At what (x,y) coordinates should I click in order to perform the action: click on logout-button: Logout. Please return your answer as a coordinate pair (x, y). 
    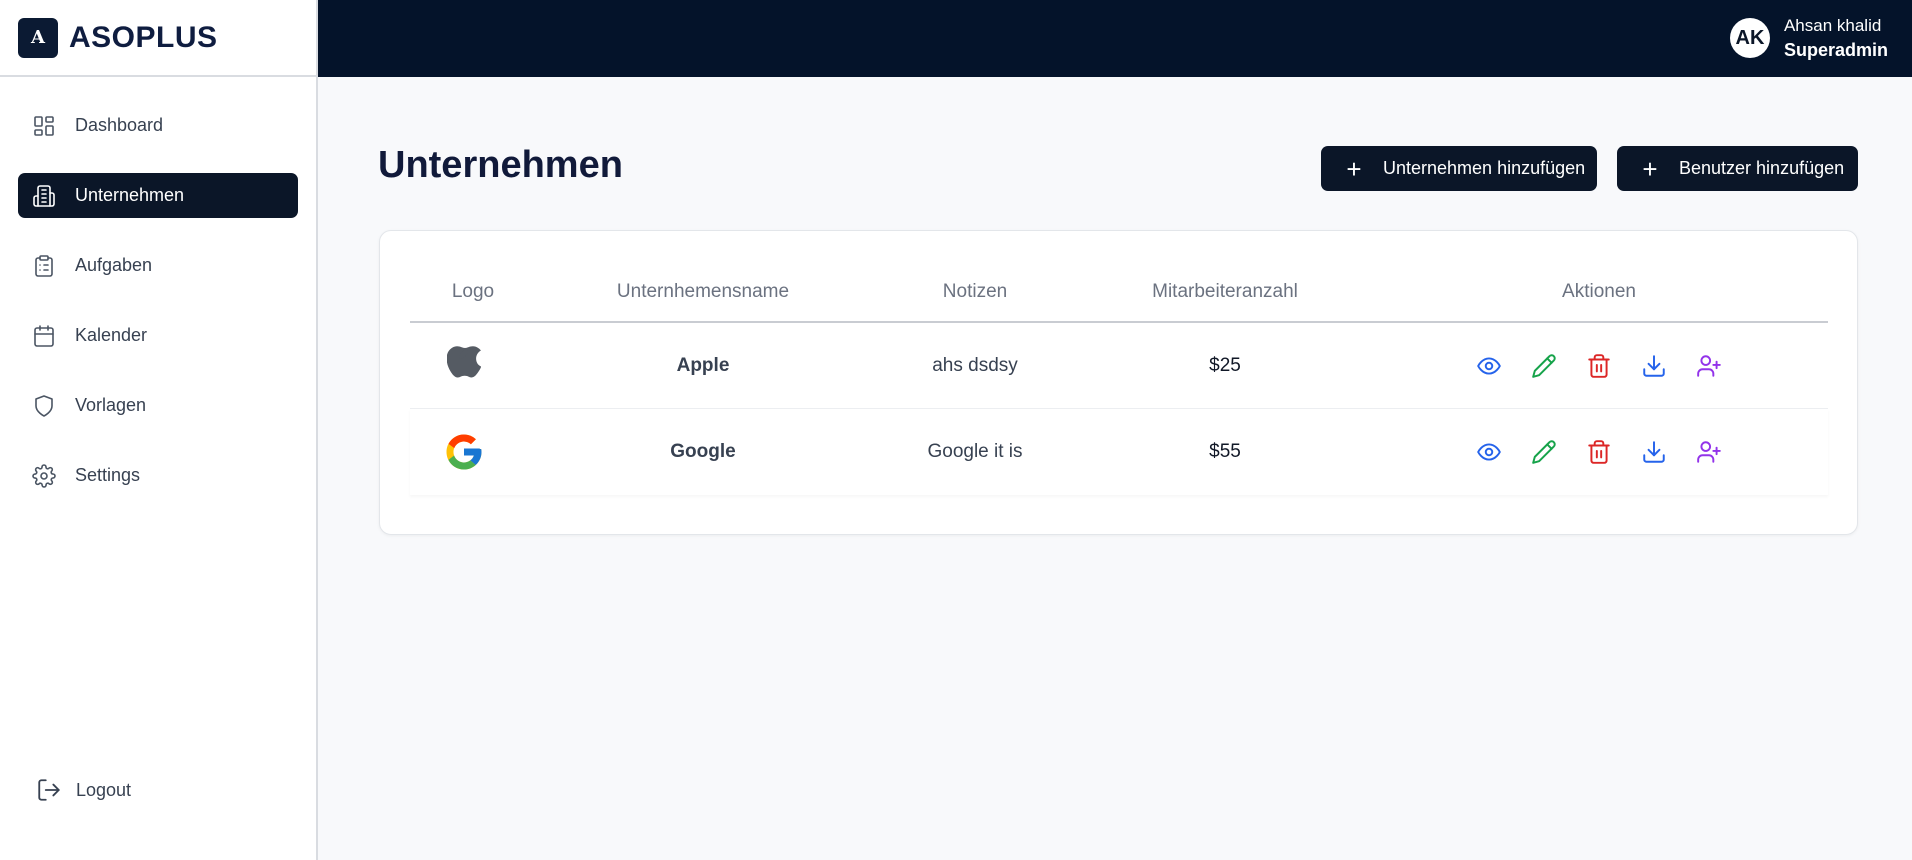
    Looking at the image, I should click on (83, 790).